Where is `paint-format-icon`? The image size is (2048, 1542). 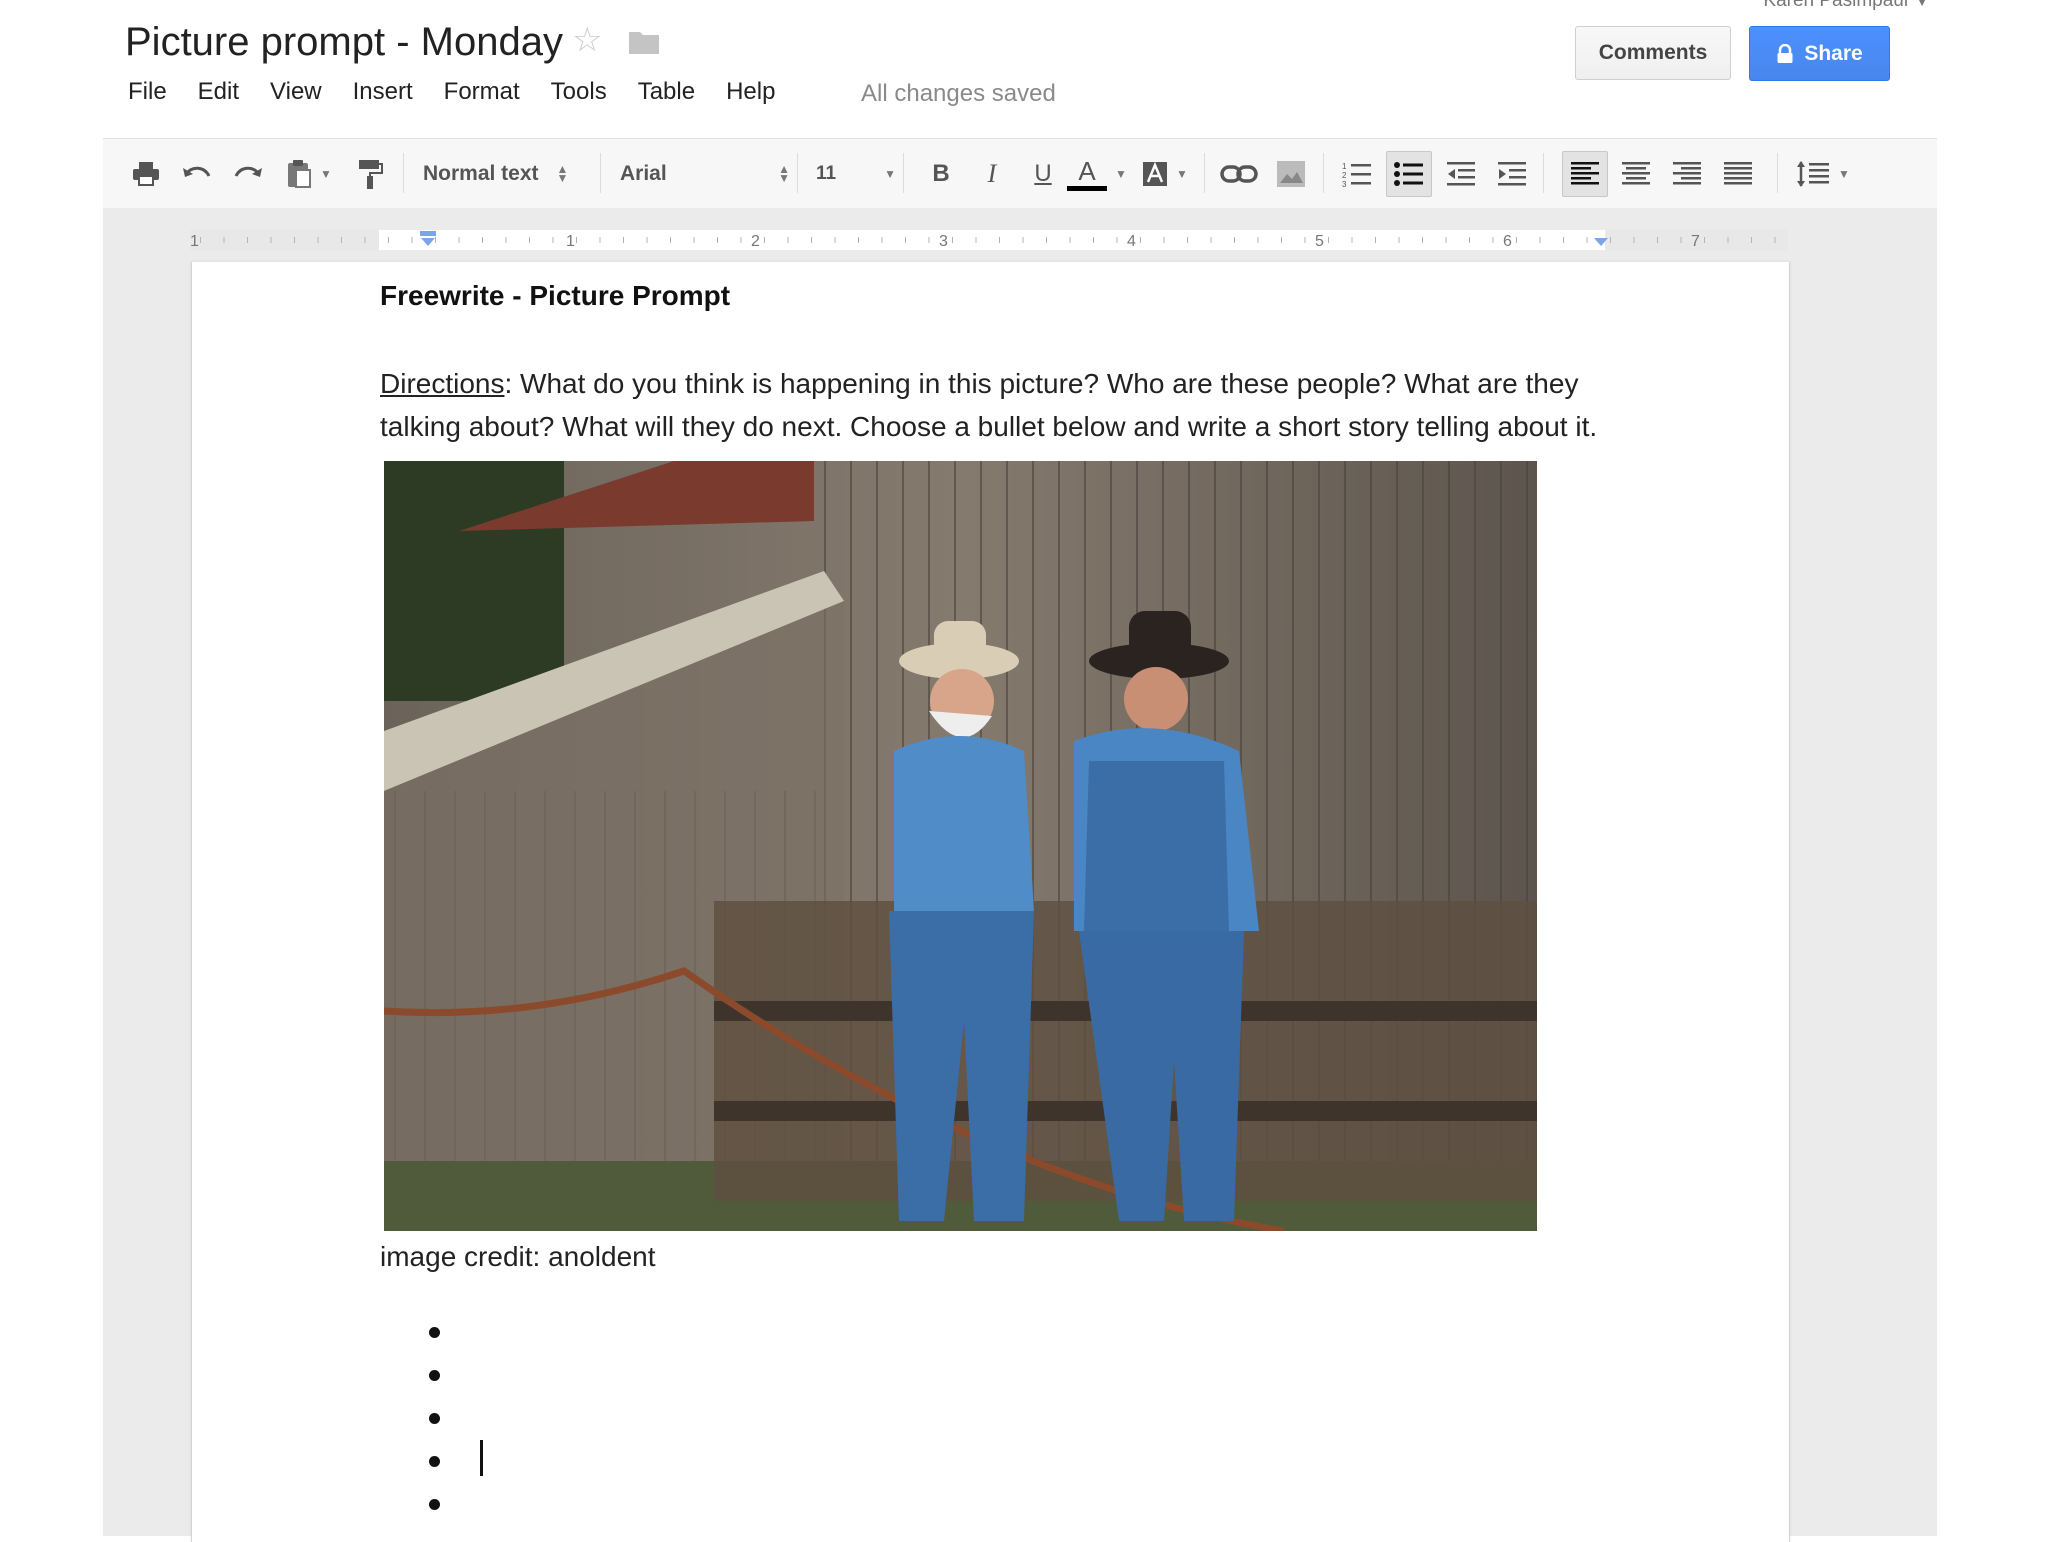 paint-format-icon is located at coordinates (370, 174).